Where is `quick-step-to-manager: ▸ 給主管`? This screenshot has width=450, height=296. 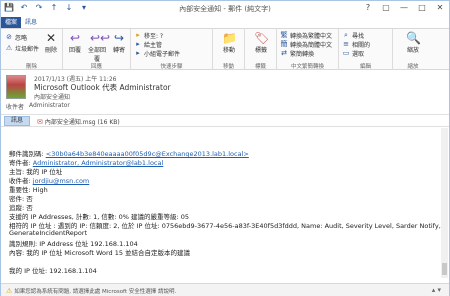
quick-step-to-manager: ▸ 給主管 is located at coordinates (148, 45).